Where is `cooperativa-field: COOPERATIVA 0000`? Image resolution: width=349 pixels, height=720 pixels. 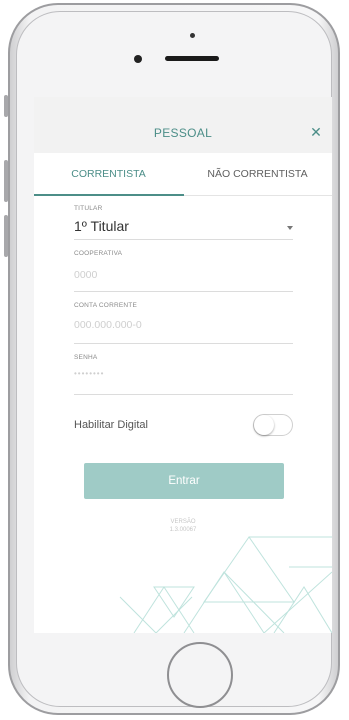
cooperativa-field: COOPERATIVA 0000 is located at coordinates (183, 266).